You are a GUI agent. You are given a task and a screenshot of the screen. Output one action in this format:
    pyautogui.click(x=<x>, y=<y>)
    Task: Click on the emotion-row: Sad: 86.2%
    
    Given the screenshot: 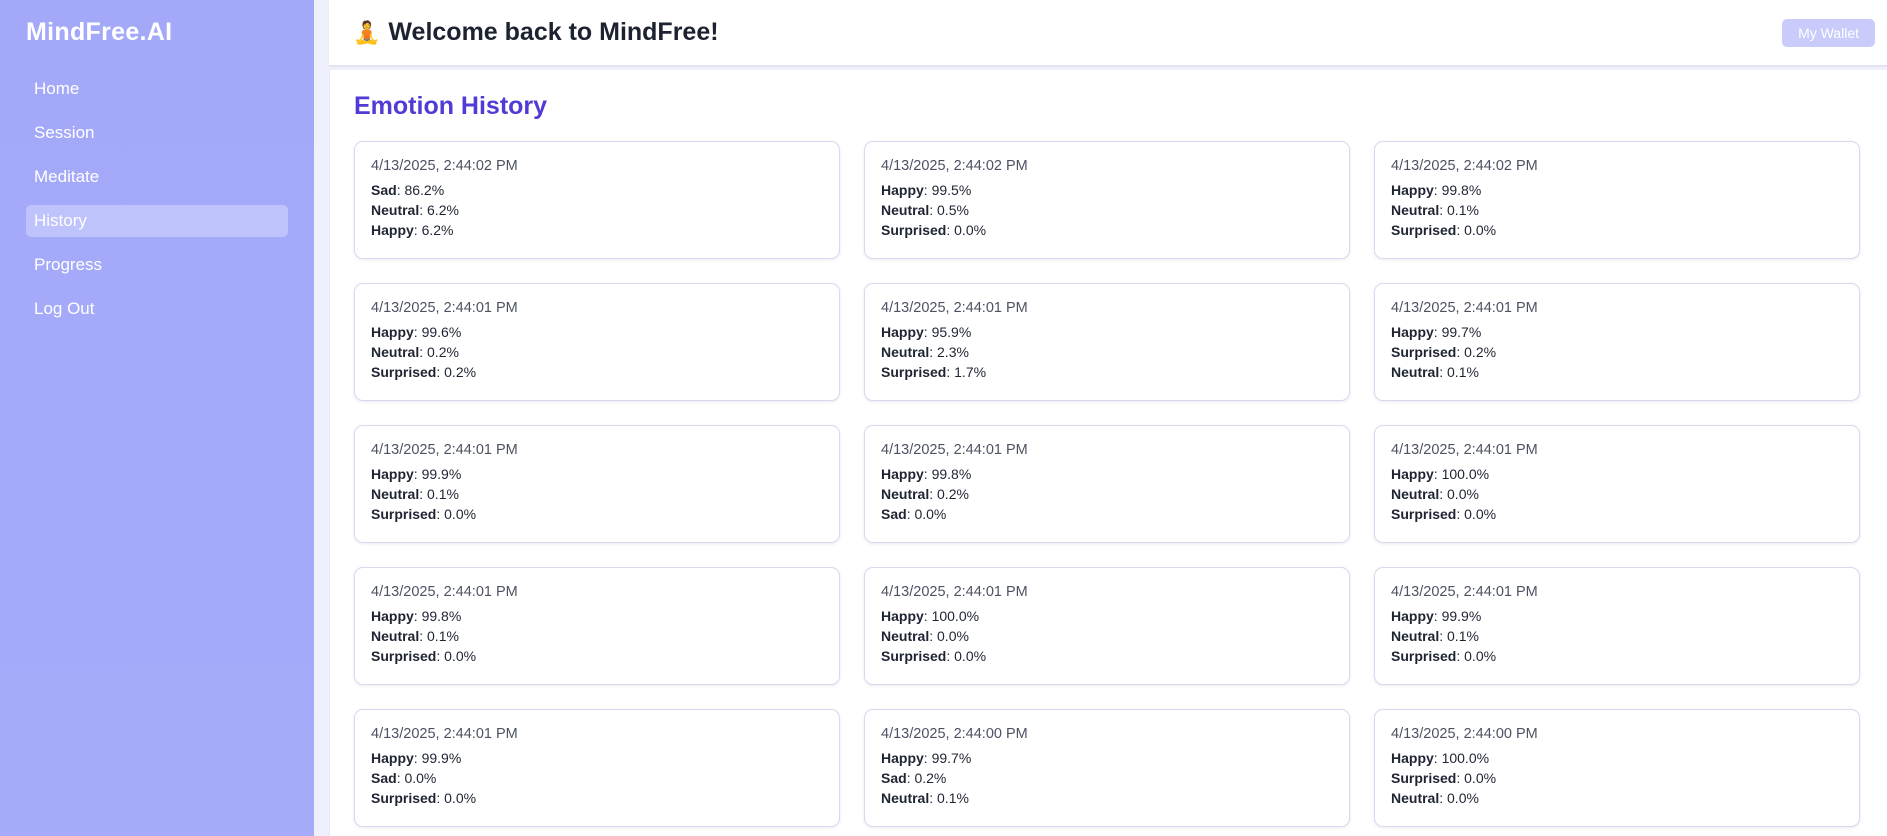 What is the action you would take?
    pyautogui.click(x=597, y=190)
    